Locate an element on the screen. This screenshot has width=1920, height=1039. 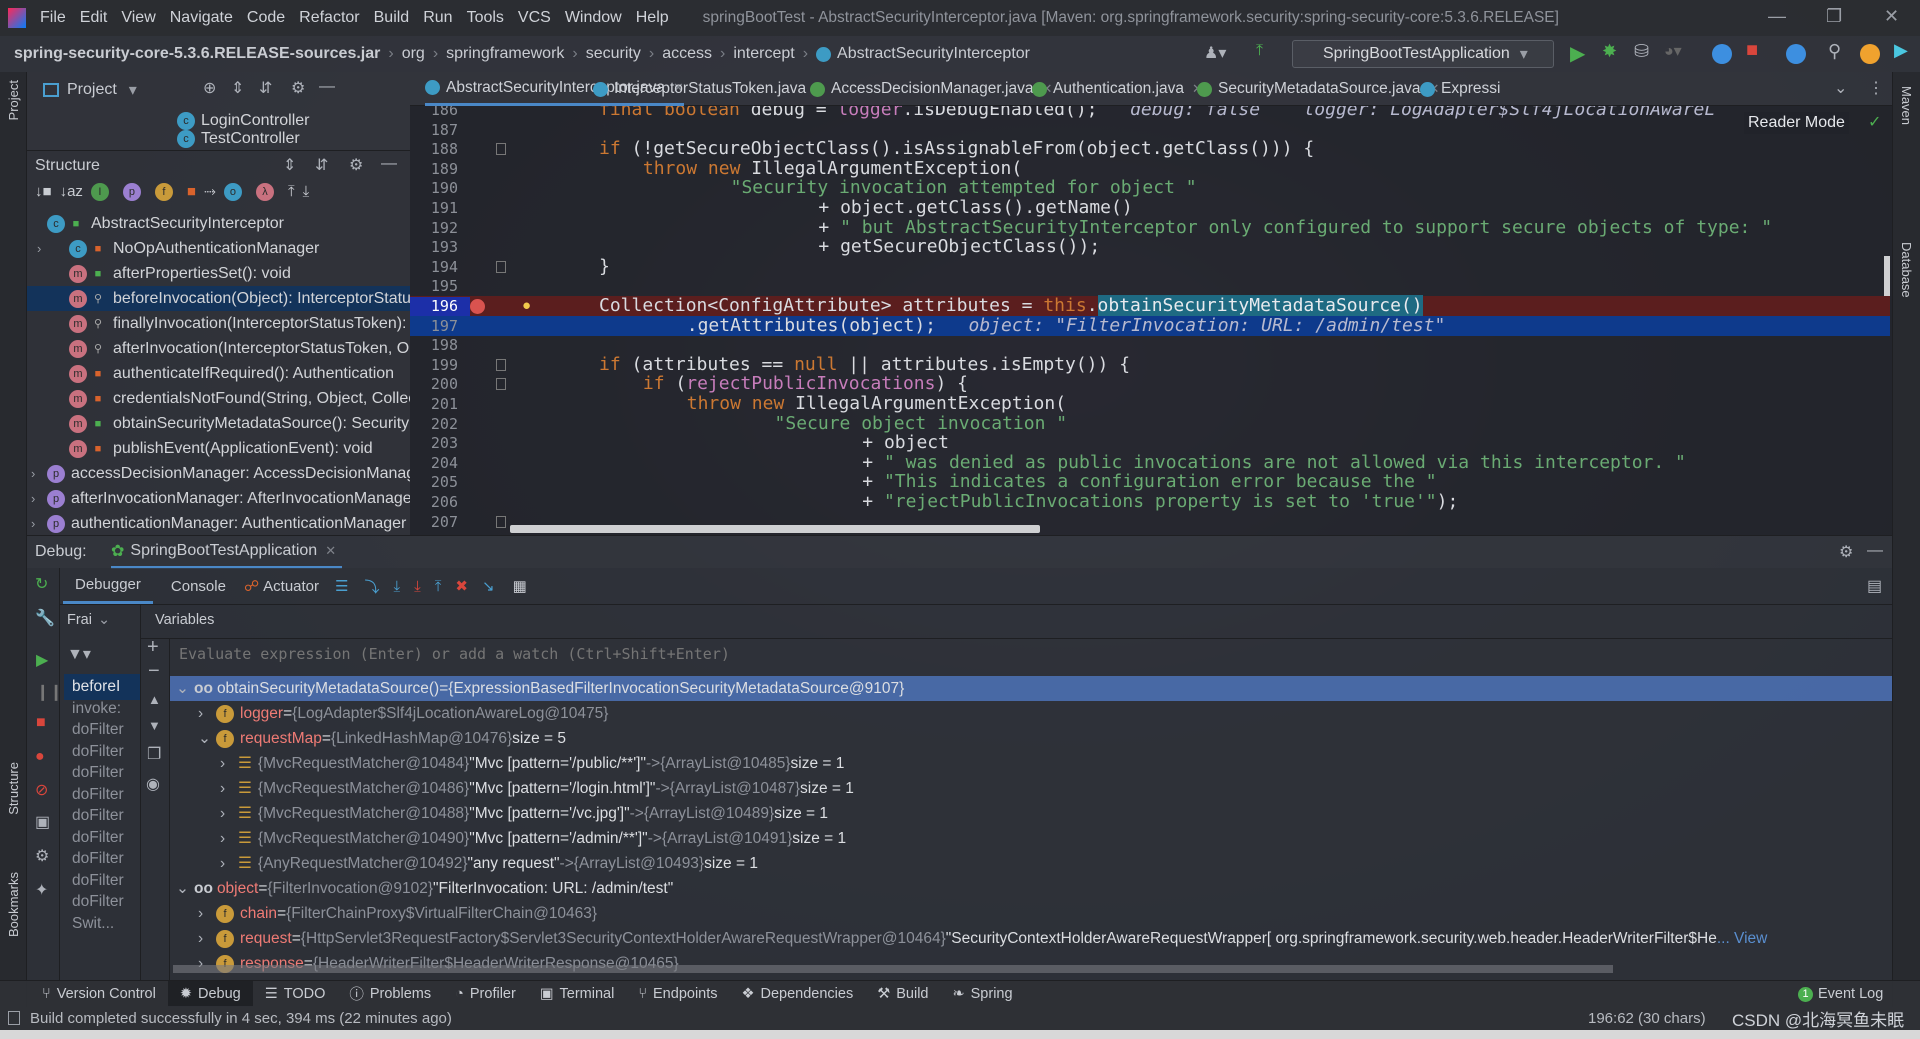
line-number: 204 is located at coordinates (434, 463).